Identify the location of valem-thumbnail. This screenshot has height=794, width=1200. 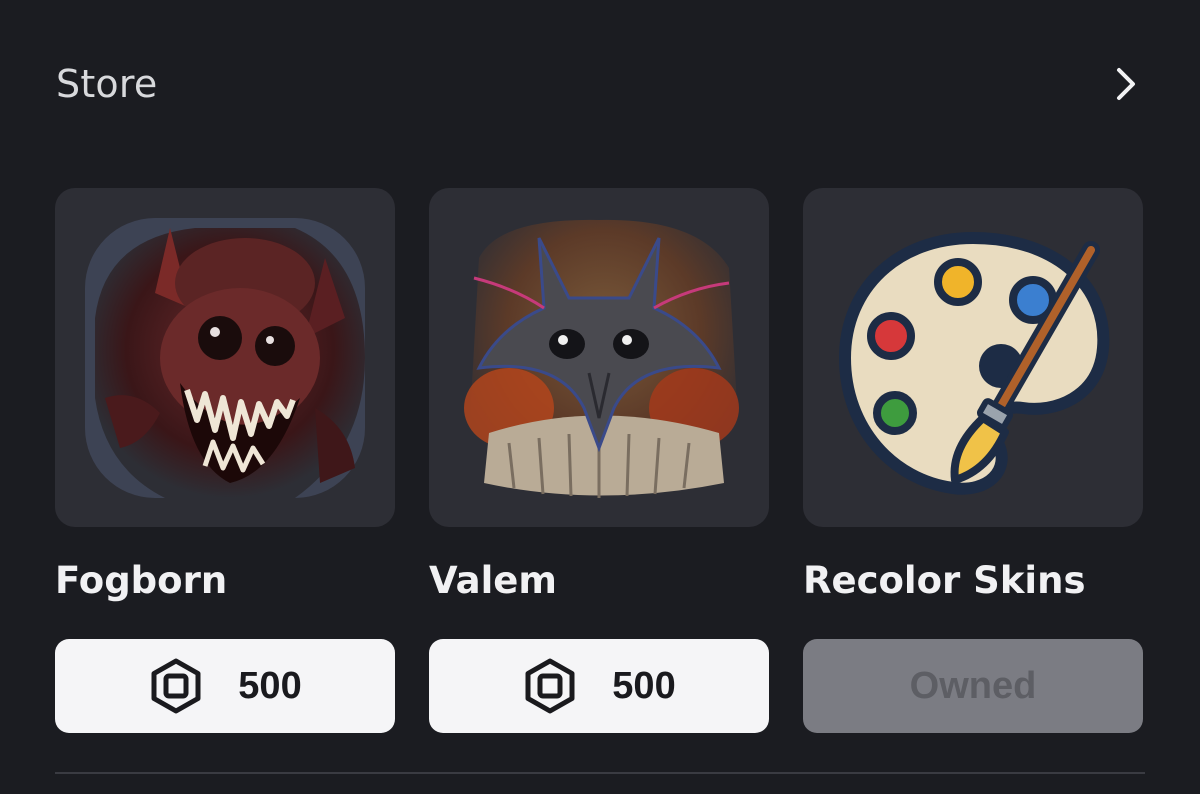
(599, 357).